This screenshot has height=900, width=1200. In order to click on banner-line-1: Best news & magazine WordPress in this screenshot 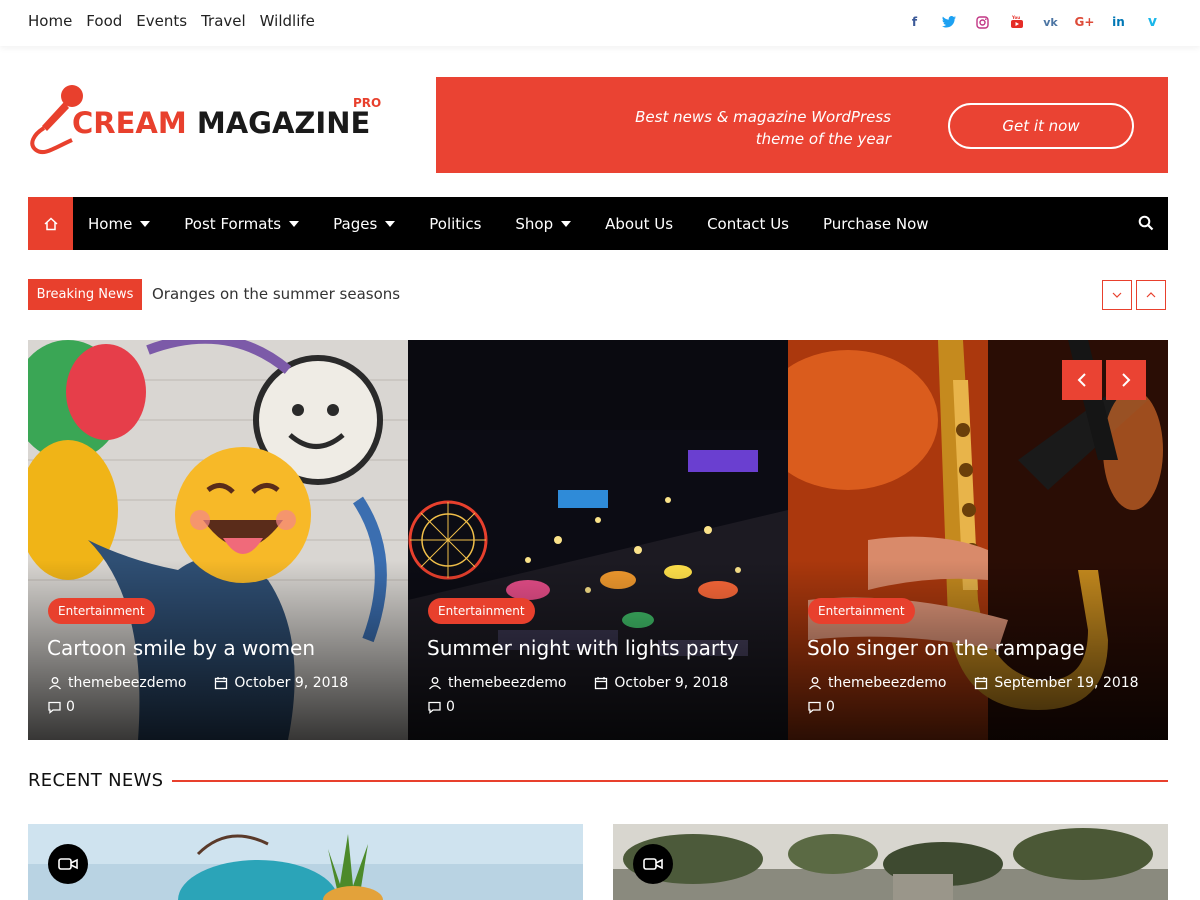, I will do `click(763, 117)`.